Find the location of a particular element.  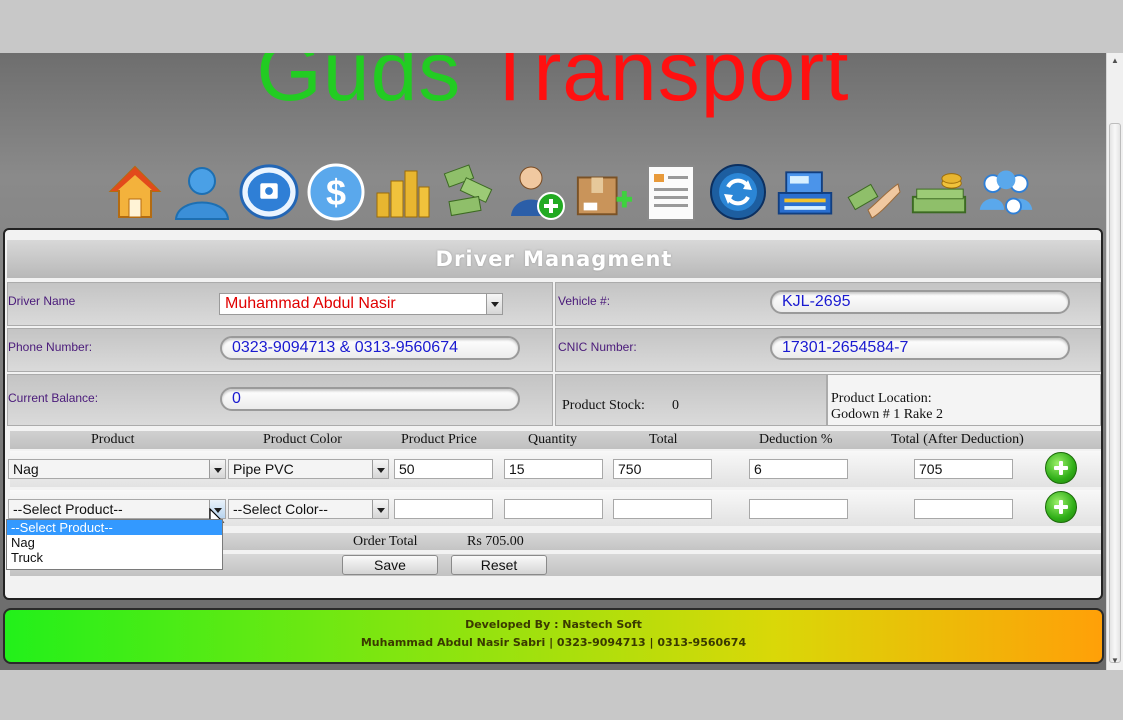

col-after-deduction: Total (After Deduction) is located at coordinates (957, 439).